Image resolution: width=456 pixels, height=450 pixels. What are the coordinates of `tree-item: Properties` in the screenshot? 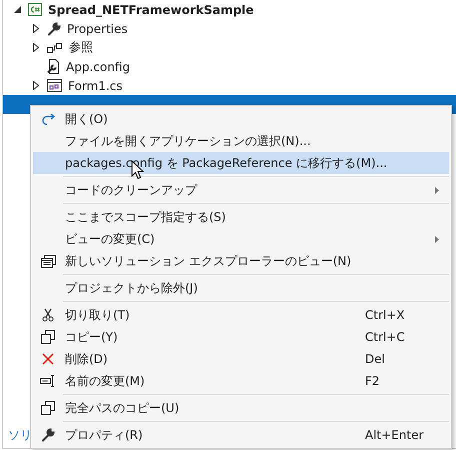 It's located at (97, 29).